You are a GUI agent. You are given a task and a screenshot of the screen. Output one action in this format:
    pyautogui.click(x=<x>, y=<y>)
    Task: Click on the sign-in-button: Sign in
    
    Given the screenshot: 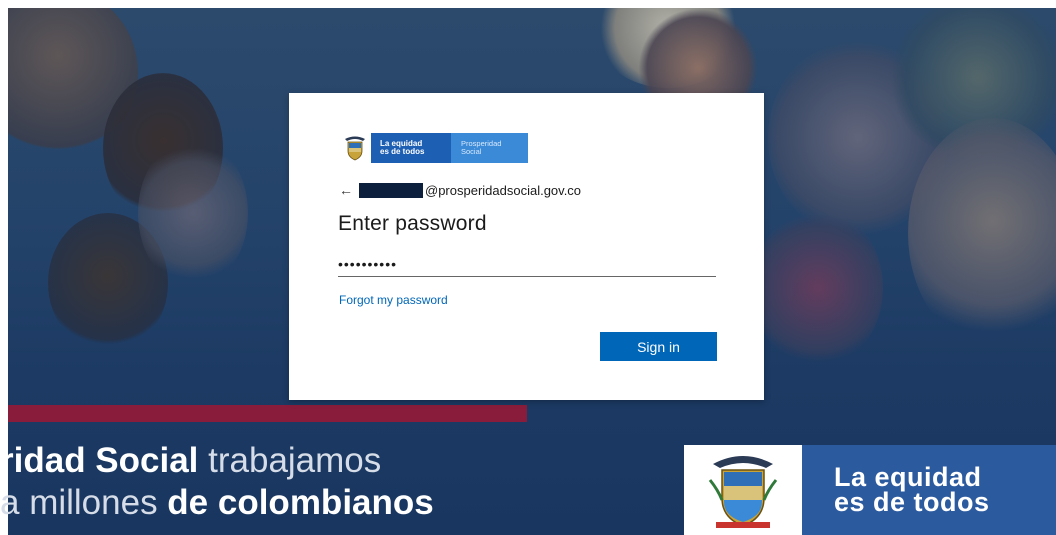 What is the action you would take?
    pyautogui.click(x=658, y=346)
    